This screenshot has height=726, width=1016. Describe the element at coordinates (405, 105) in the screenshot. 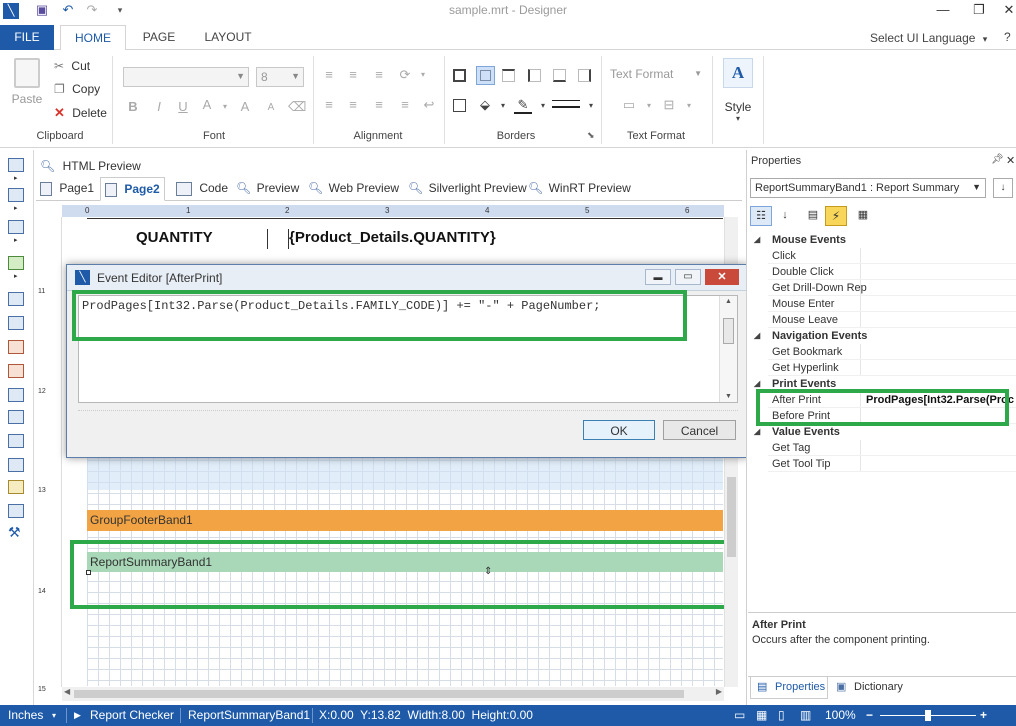

I see `justify-icon: ≡` at that location.